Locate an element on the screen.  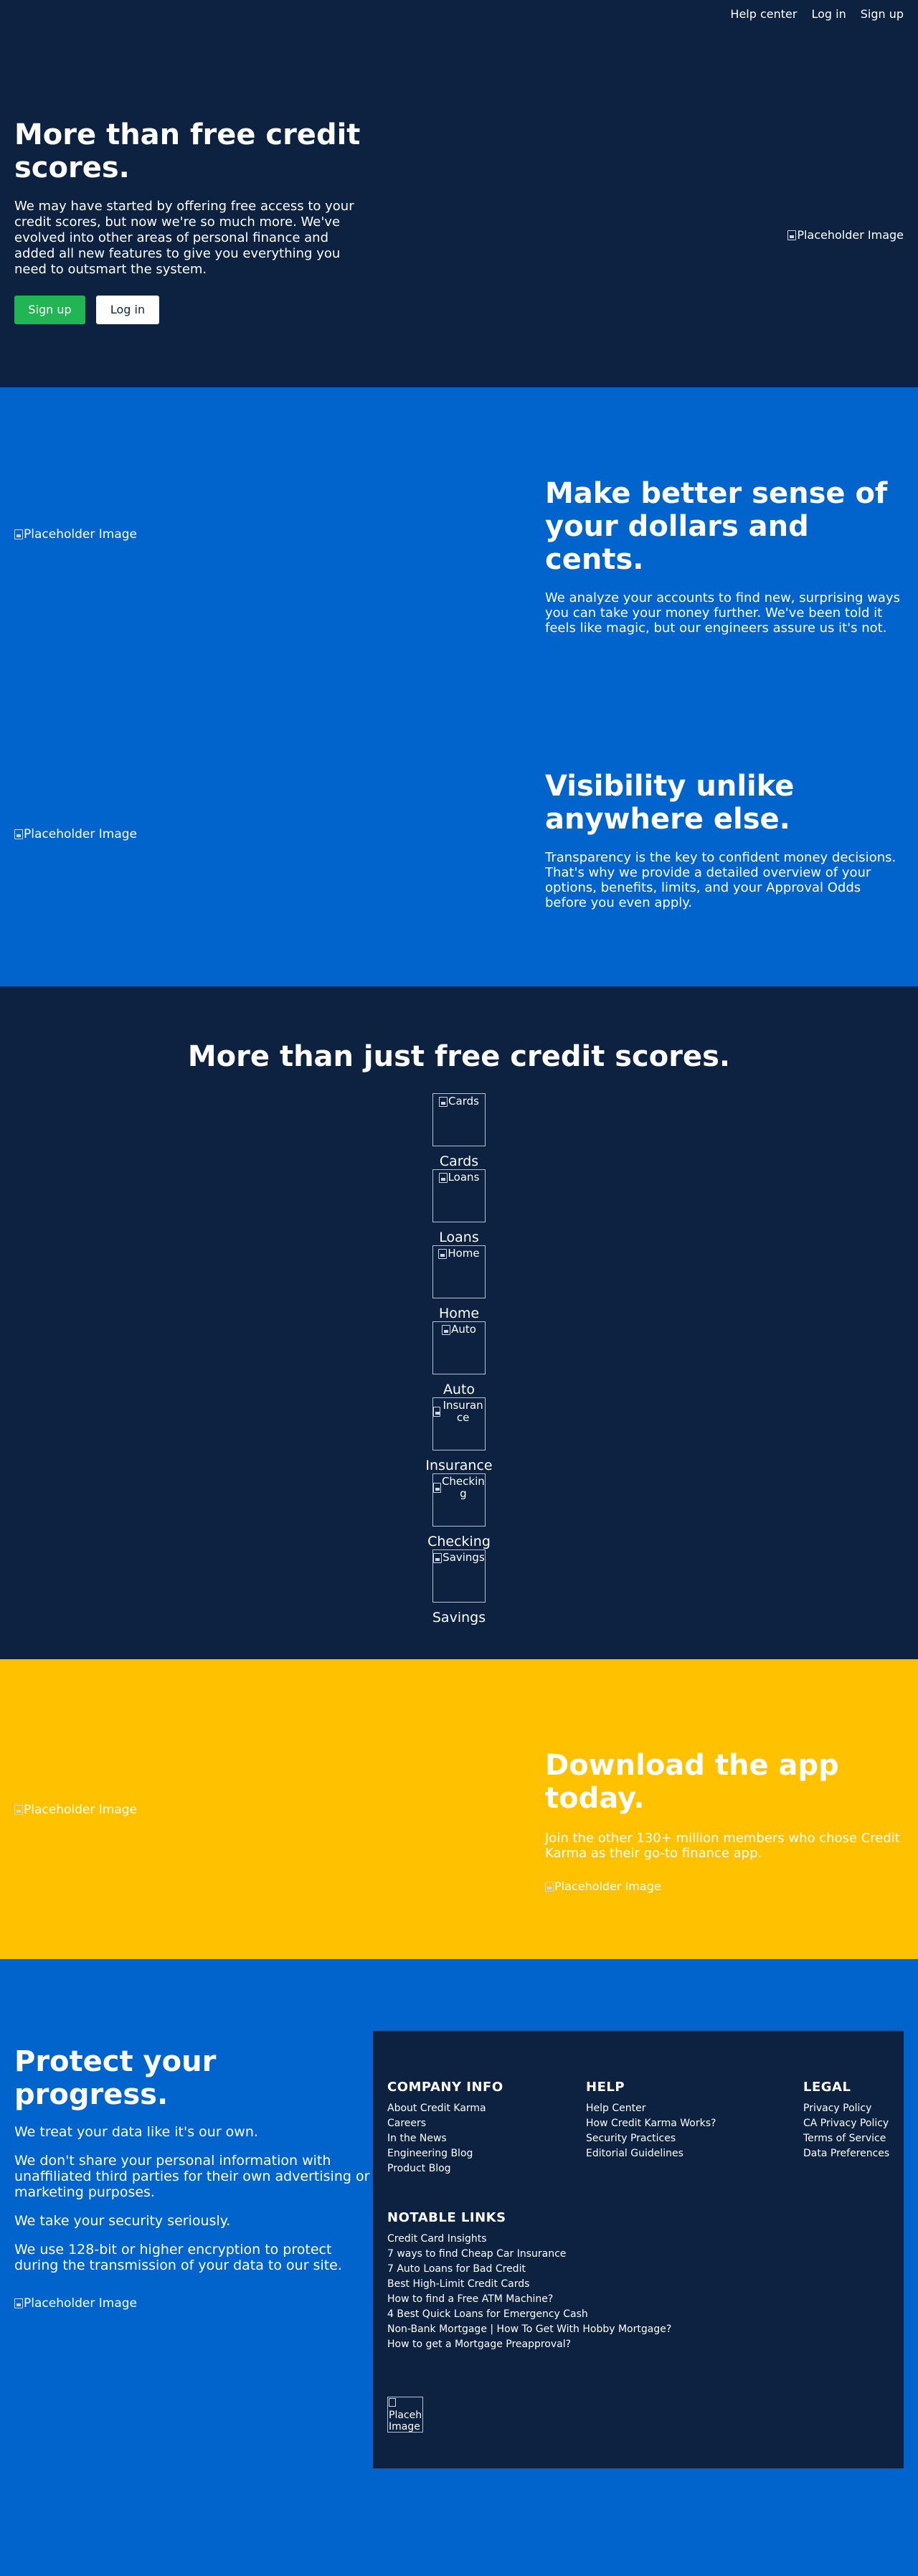
footer-notable-link: 4 Best Quick Loans for Emergency Cash is located at coordinates (488, 2314).